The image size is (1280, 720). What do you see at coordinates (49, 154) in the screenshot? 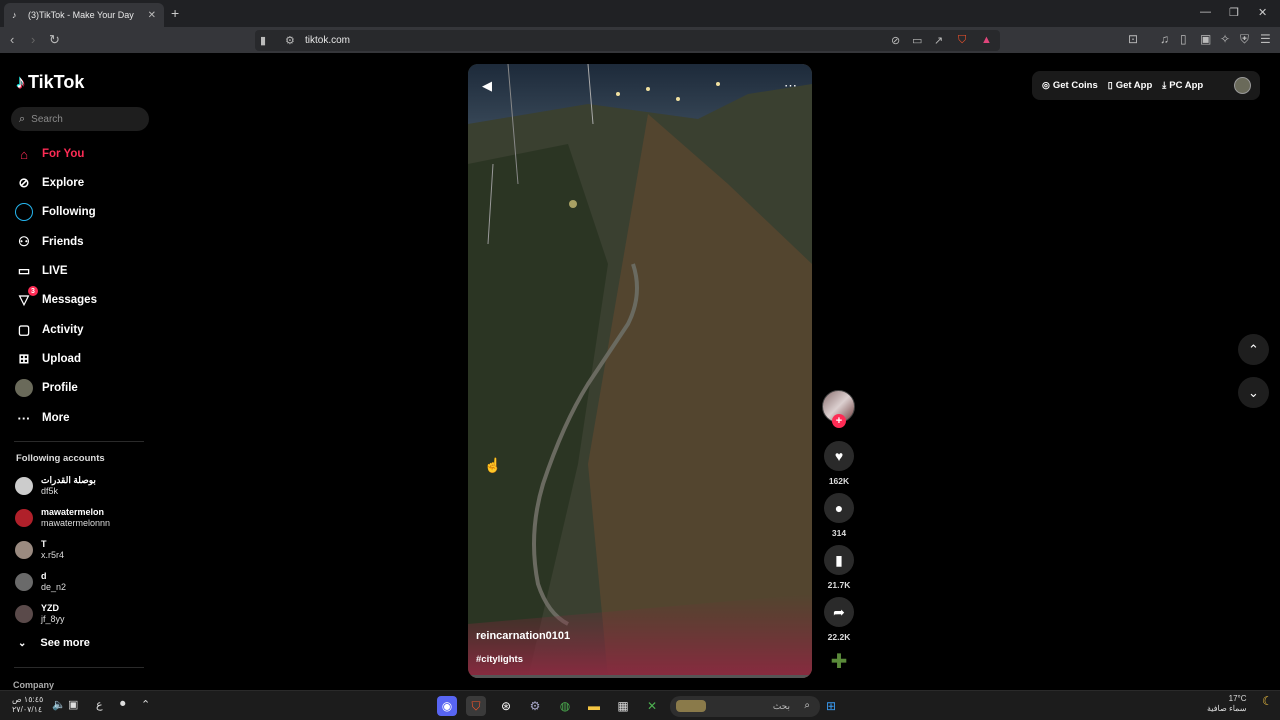
I see `nav-for-you: ⌂ For You` at bounding box center [49, 154].